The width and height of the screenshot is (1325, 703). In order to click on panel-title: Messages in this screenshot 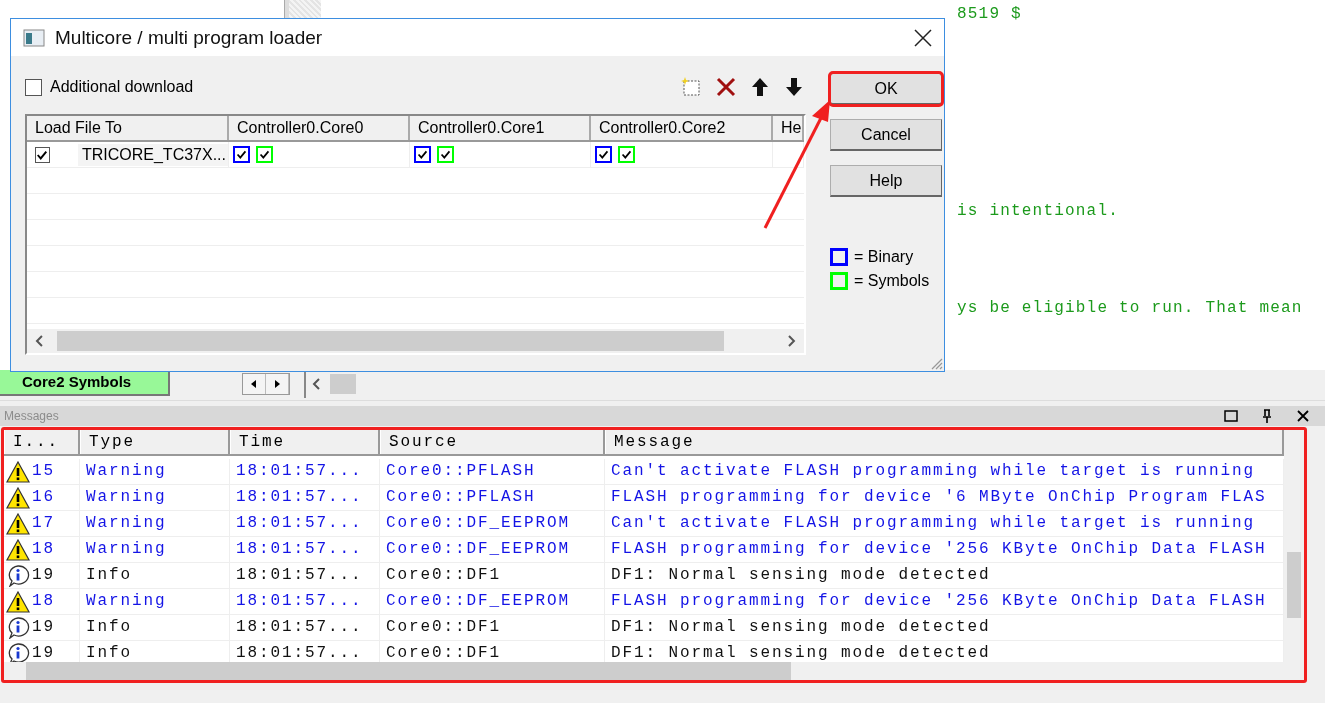, I will do `click(32, 416)`.